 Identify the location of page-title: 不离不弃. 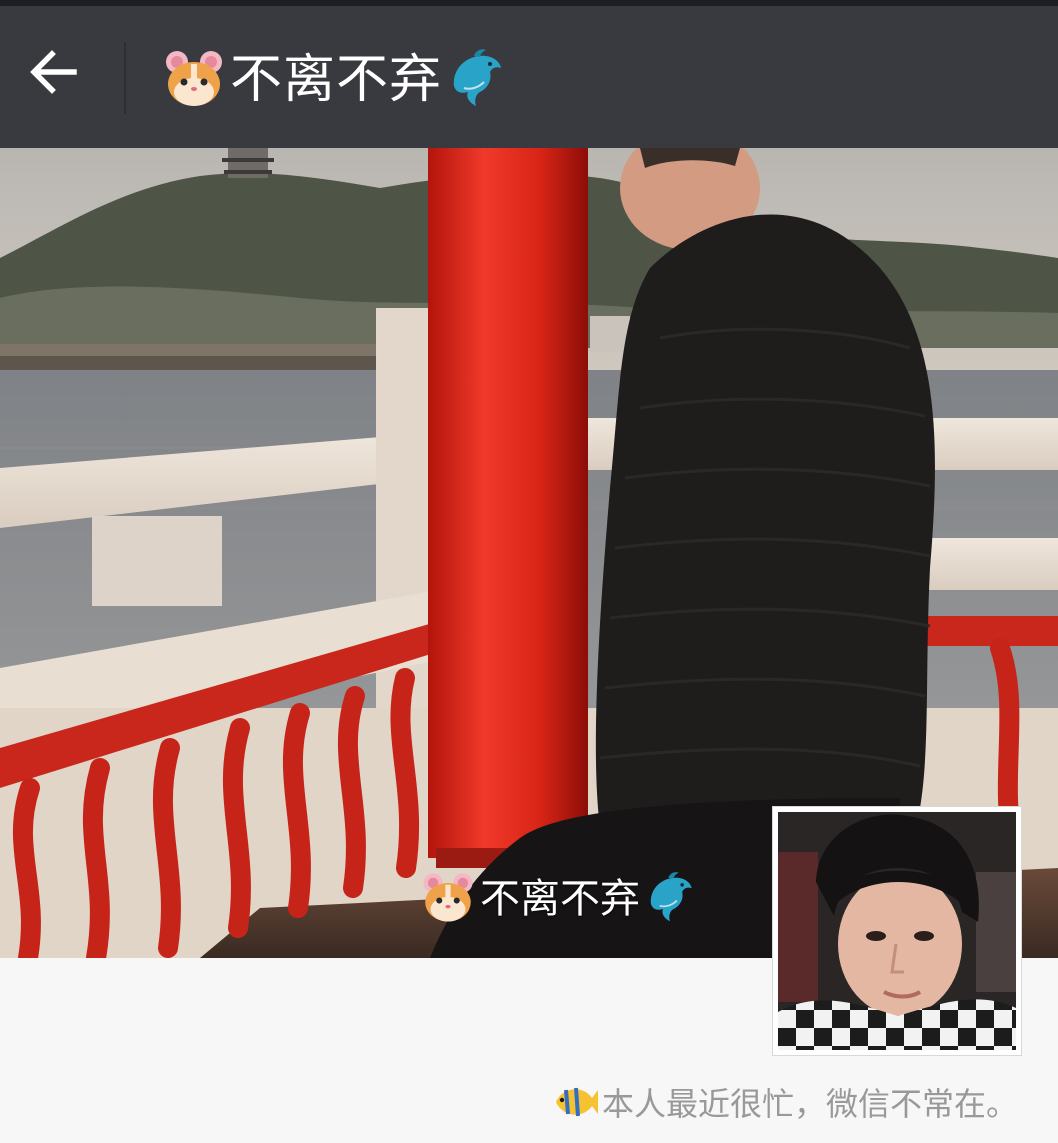
(334, 80).